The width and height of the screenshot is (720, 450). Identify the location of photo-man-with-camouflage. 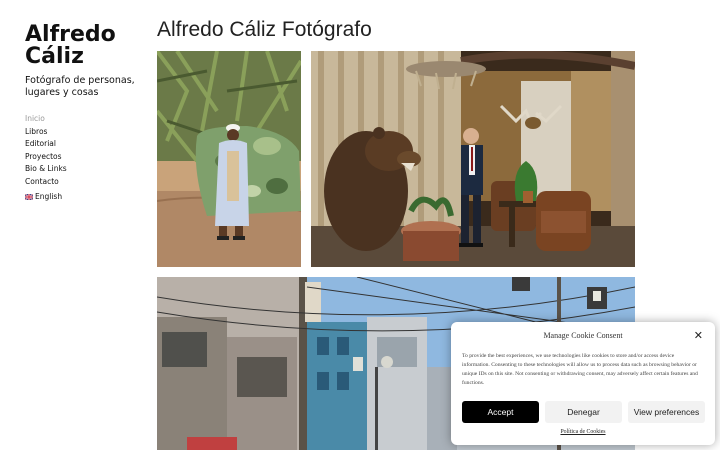
(229, 159).